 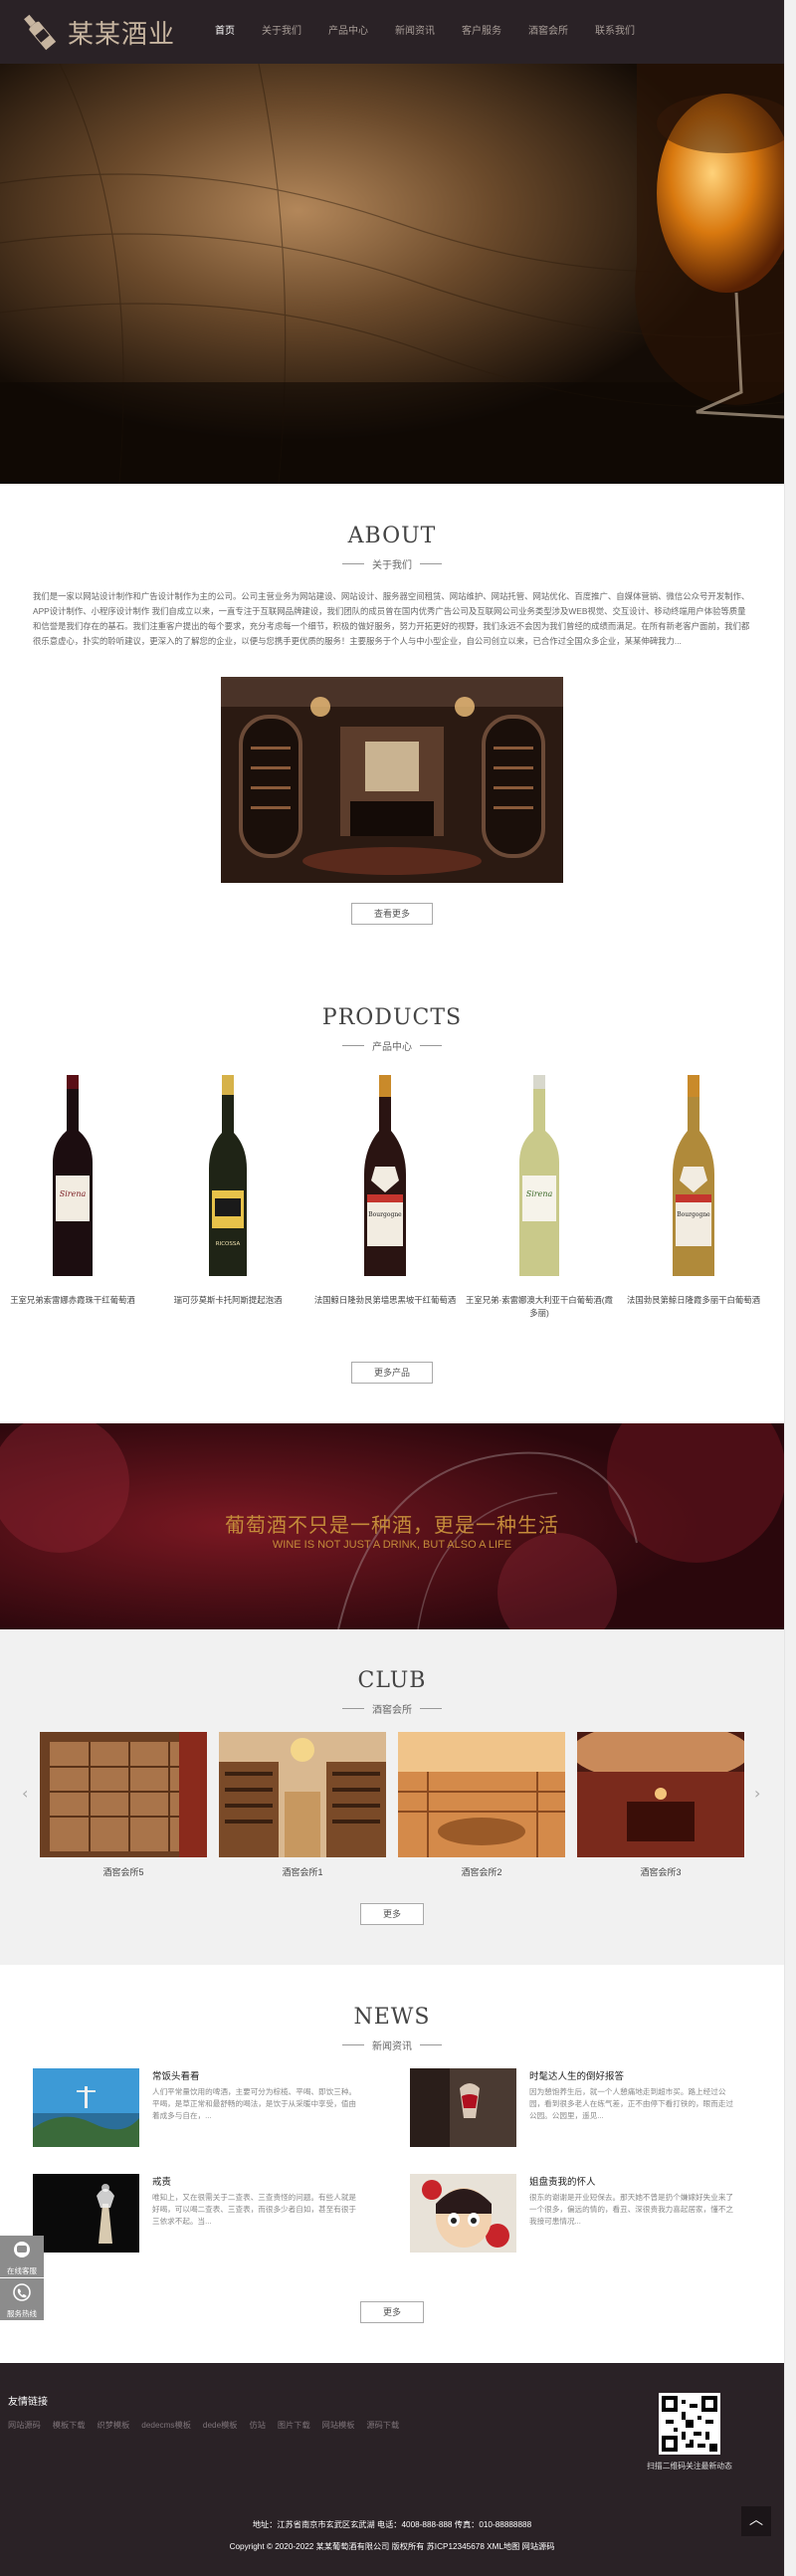 What do you see at coordinates (392, 914) in the screenshot?
I see `about-more-button: 查看更多` at bounding box center [392, 914].